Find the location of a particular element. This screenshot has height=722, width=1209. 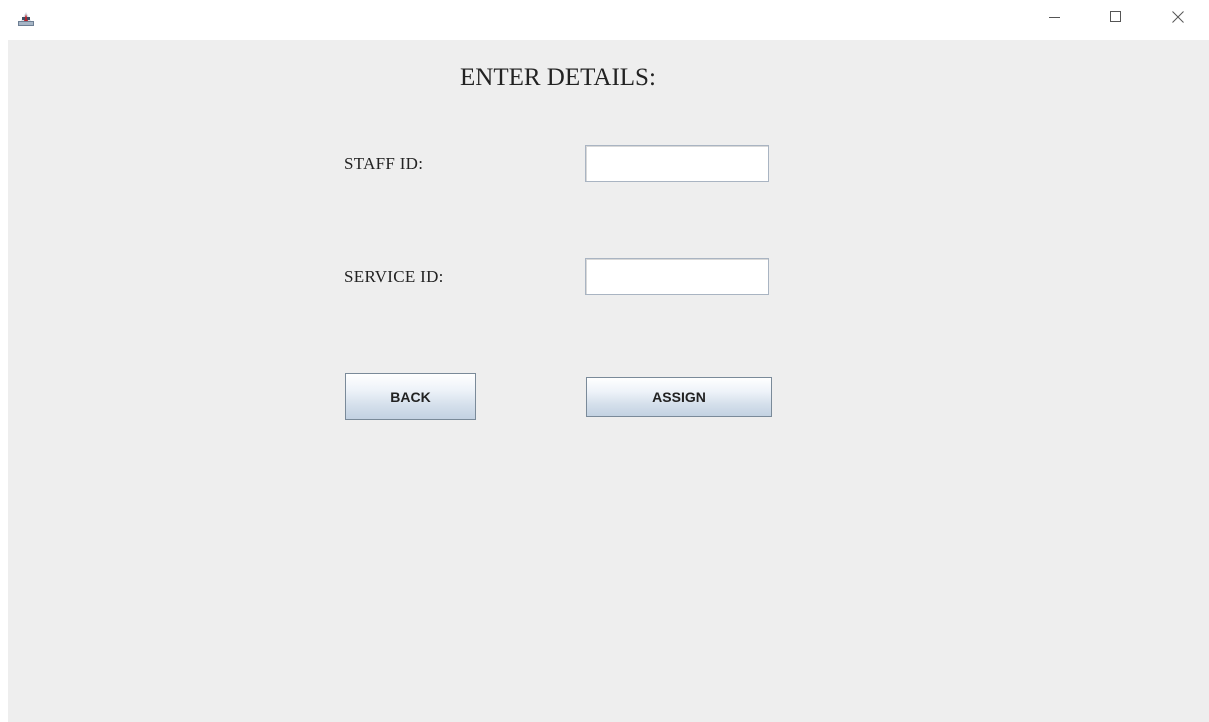

maximize-button is located at coordinates (1116, 19).